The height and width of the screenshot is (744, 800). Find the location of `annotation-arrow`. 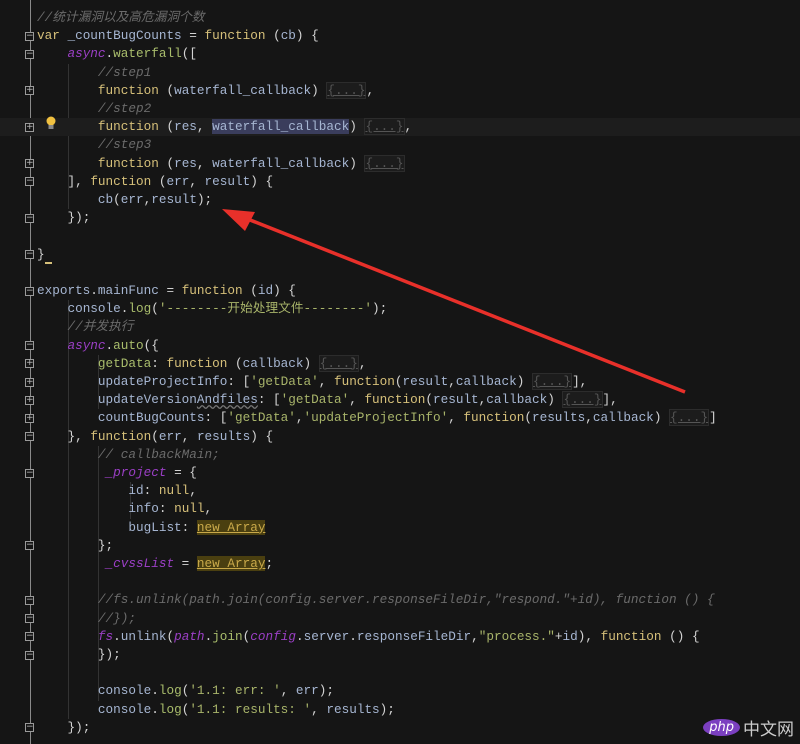

annotation-arrow is located at coordinates (454, 301).